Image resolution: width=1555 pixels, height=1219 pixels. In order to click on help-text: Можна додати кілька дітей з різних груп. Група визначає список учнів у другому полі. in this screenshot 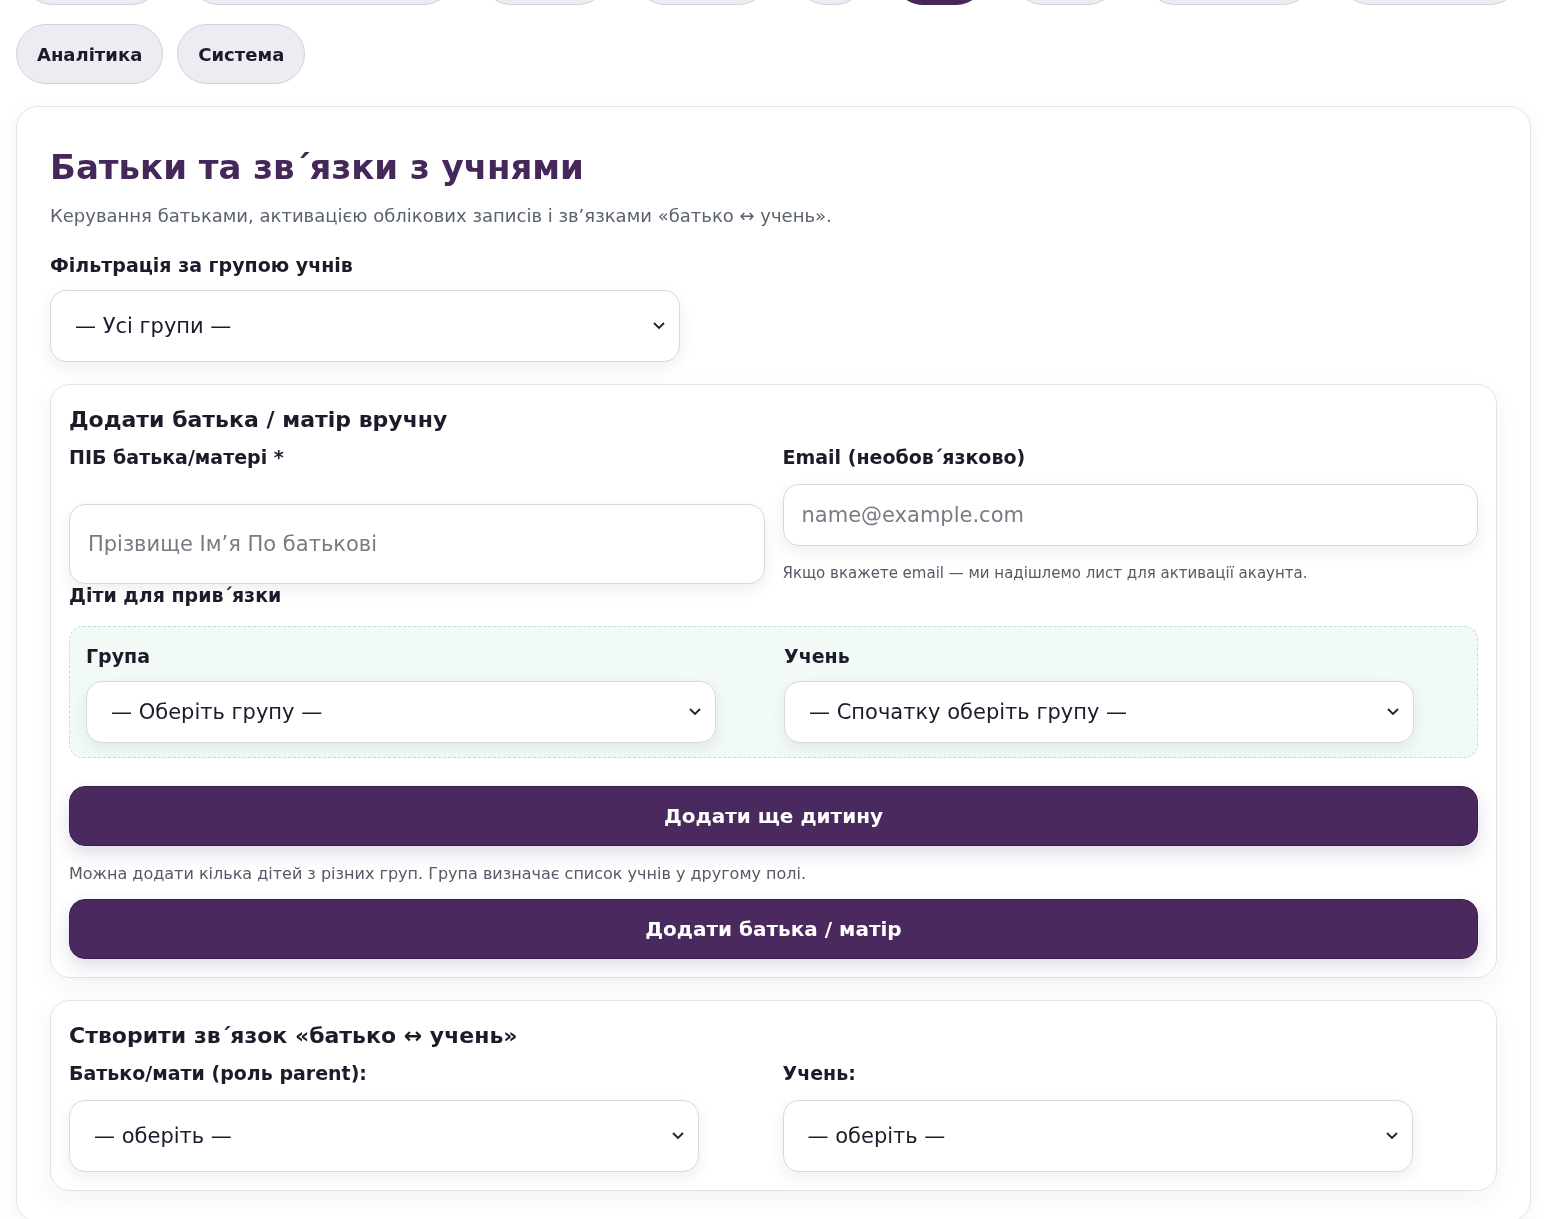, I will do `click(438, 873)`.